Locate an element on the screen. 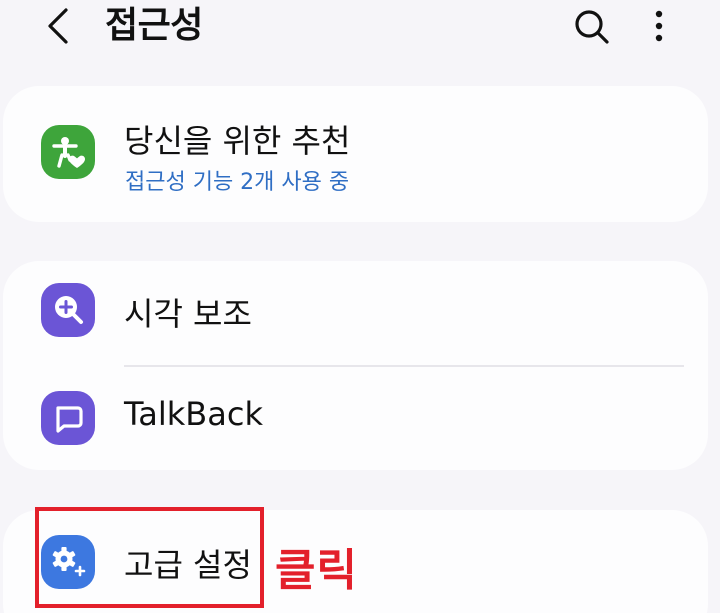  highlight-box is located at coordinates (149, 557).